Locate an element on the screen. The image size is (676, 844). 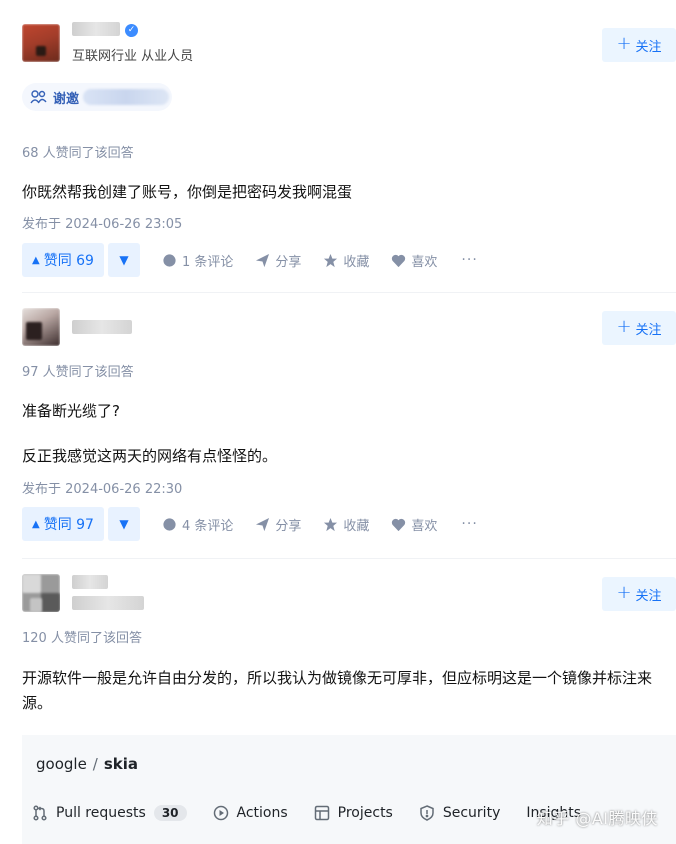
invite-thanks-badge: 谢邀 is located at coordinates (97, 97).